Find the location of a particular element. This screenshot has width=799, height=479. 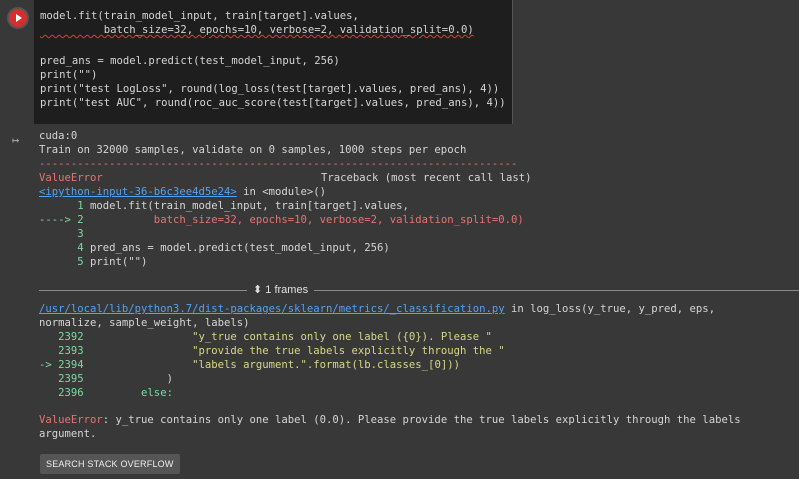

lib-line-number: 2393 is located at coordinates (65, 351).